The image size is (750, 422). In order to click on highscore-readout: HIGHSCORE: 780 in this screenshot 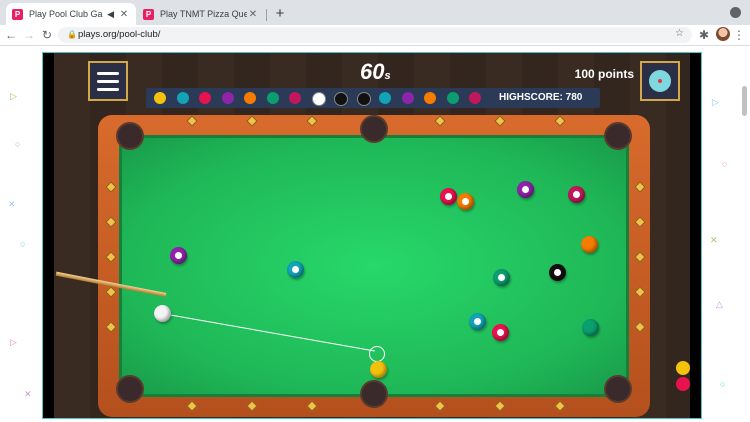, I will do `click(541, 97)`.